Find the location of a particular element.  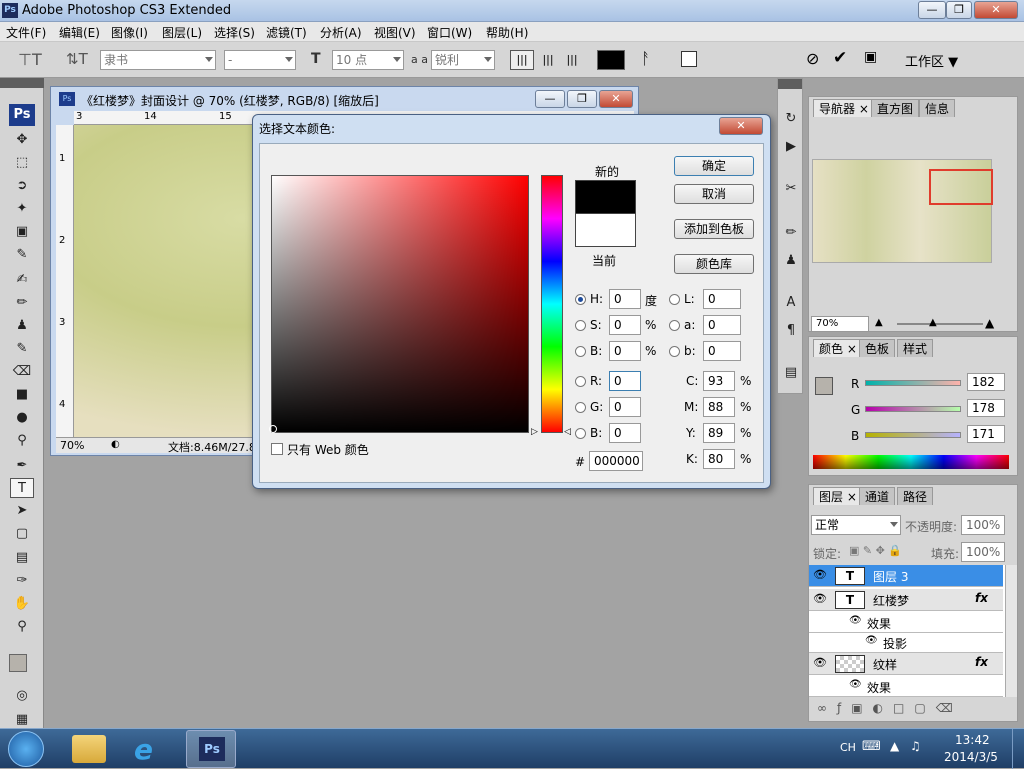

color-b-slider is located at coordinates (913, 435).